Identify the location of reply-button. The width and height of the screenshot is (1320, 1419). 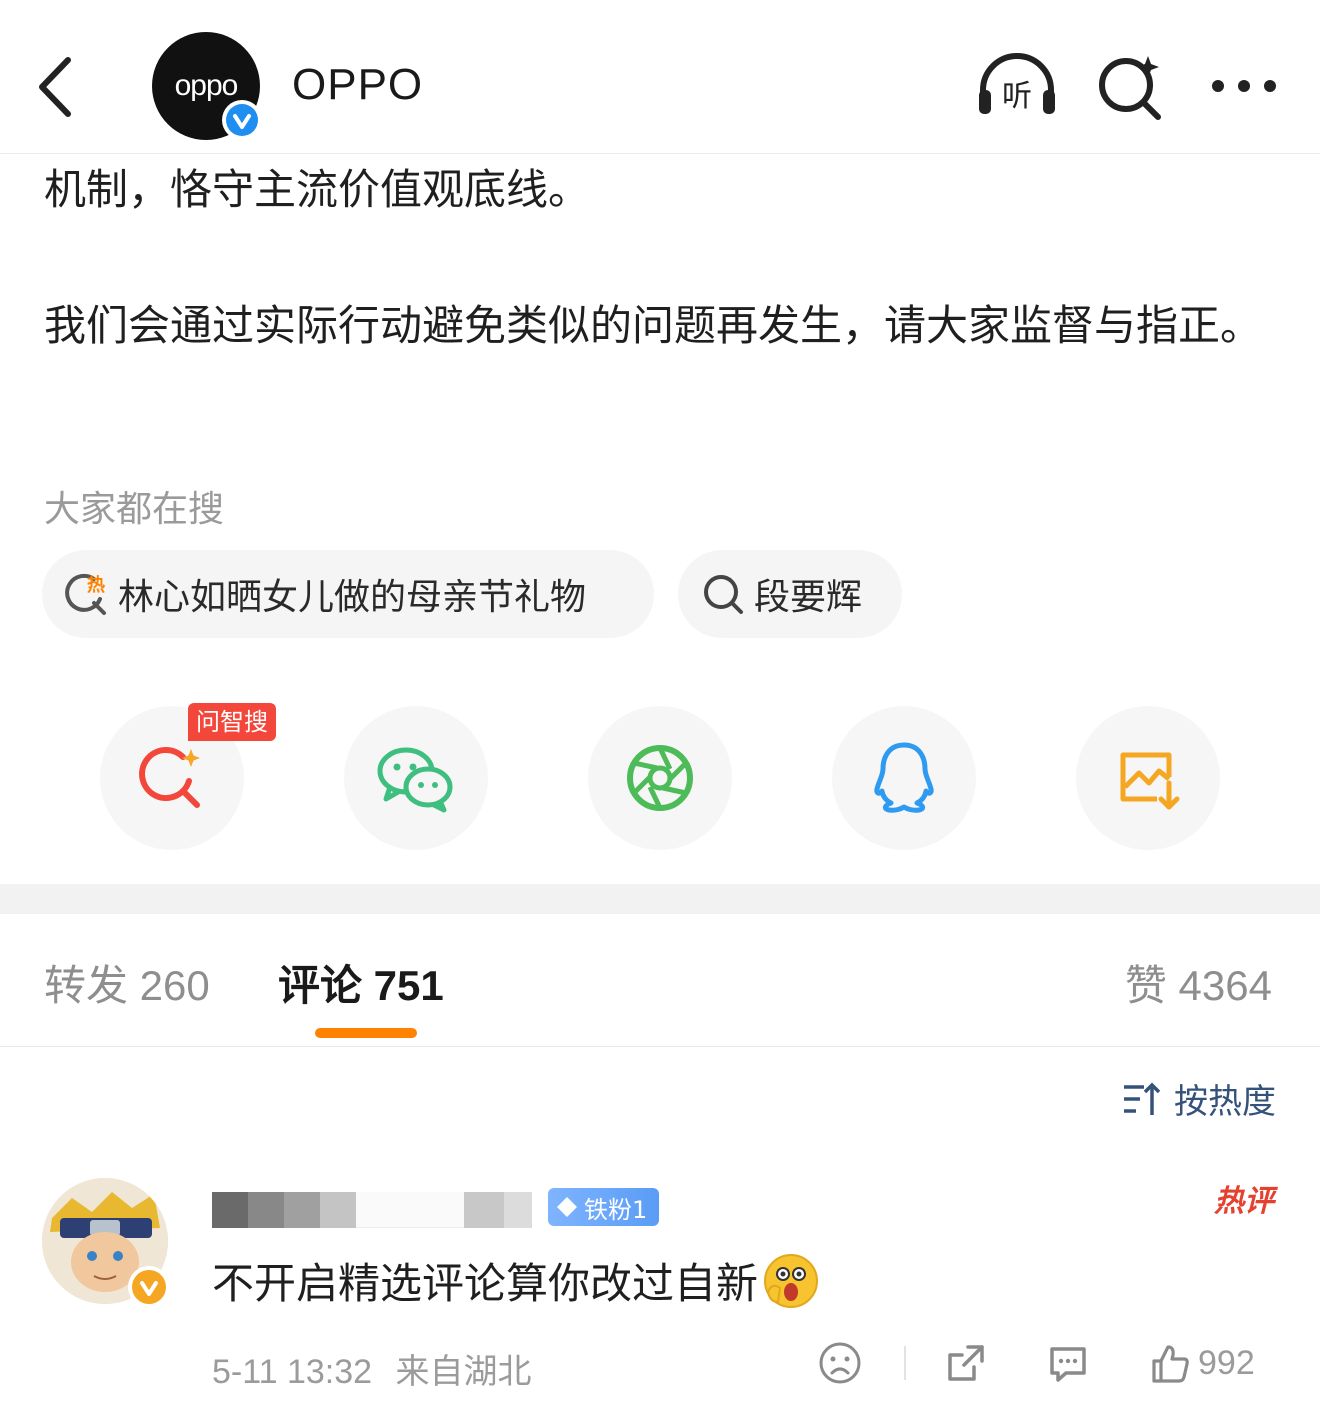
(1068, 1363).